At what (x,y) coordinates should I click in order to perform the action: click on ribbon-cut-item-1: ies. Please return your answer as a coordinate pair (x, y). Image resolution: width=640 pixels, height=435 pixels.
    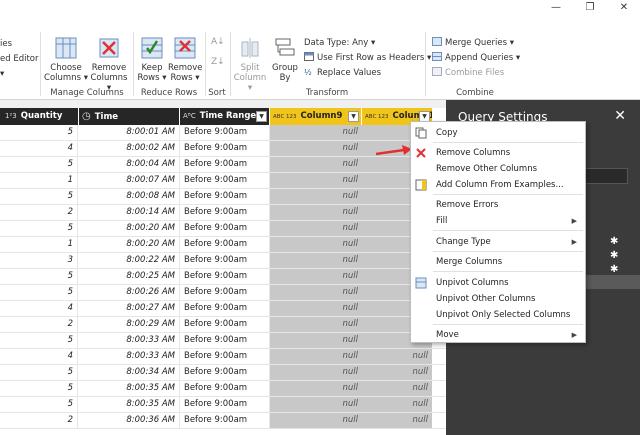
    Looking at the image, I should click on (6, 44).